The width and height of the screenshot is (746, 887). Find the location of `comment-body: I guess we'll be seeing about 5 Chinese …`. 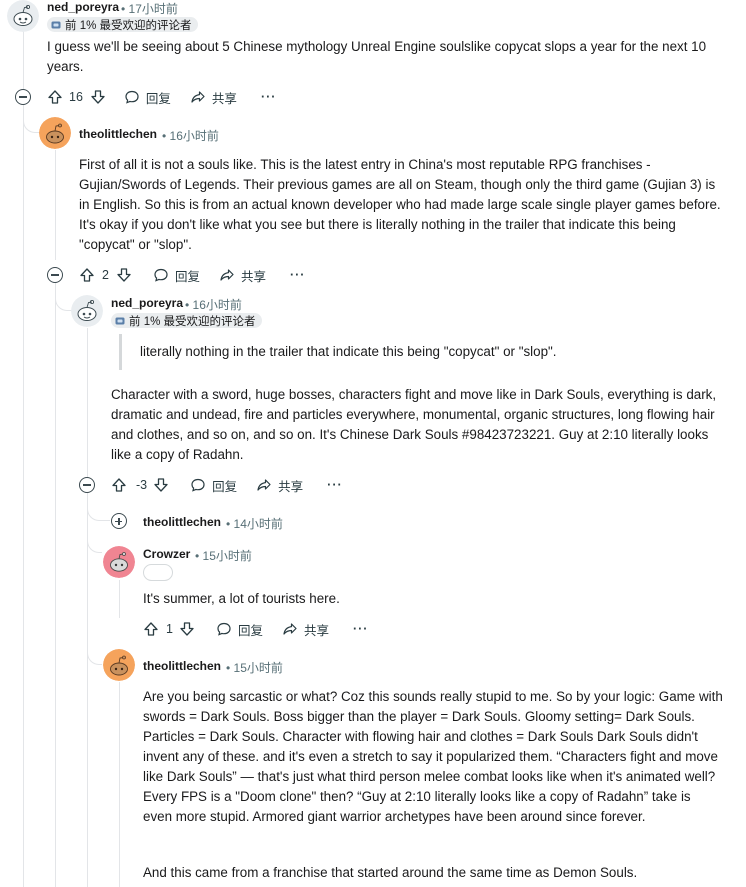

comment-body: I guess we'll be seeing about 5 Chinese … is located at coordinates (377, 56).